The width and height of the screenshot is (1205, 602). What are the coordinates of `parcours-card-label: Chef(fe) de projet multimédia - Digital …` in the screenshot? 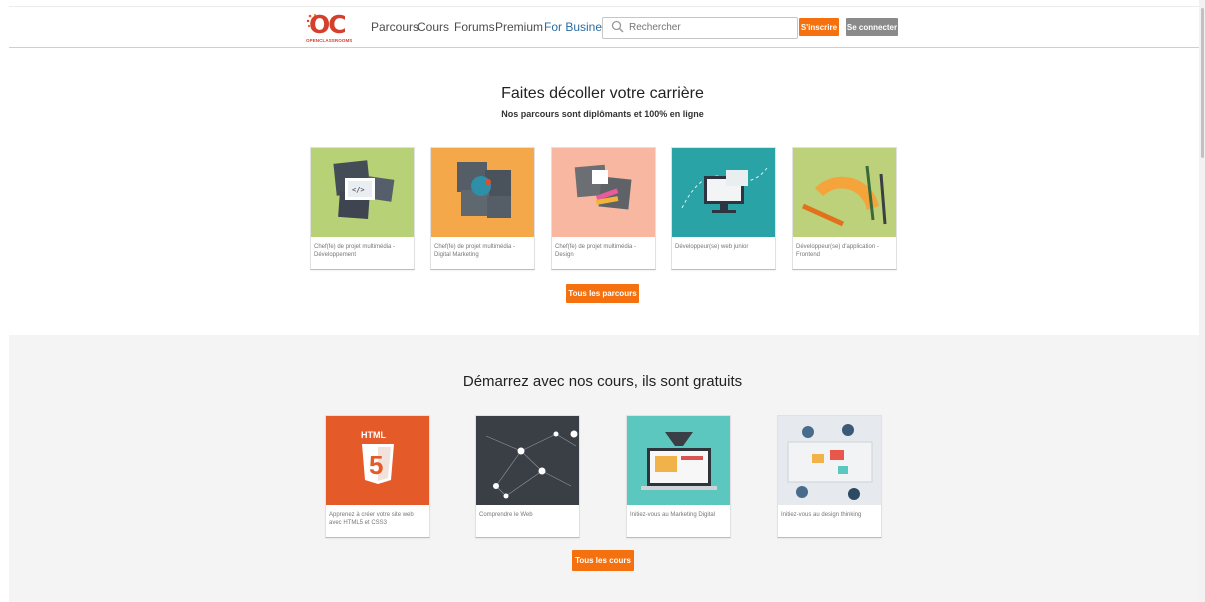 It's located at (475, 251).